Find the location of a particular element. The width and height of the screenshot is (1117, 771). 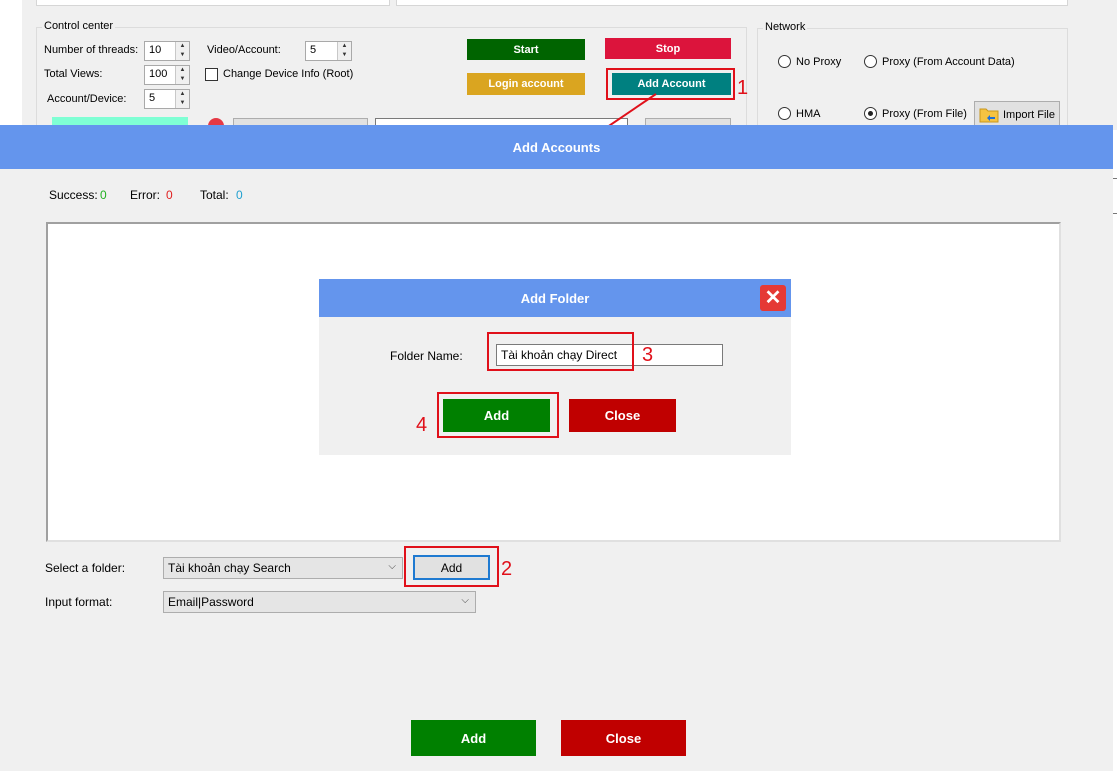

video-account-value: 5 is located at coordinates (313, 50).